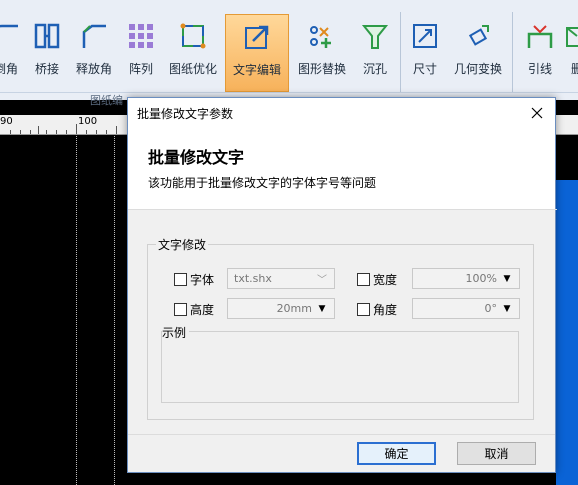 This screenshot has width=578, height=485. I want to click on bridge-label: 桥接, so click(46, 69).